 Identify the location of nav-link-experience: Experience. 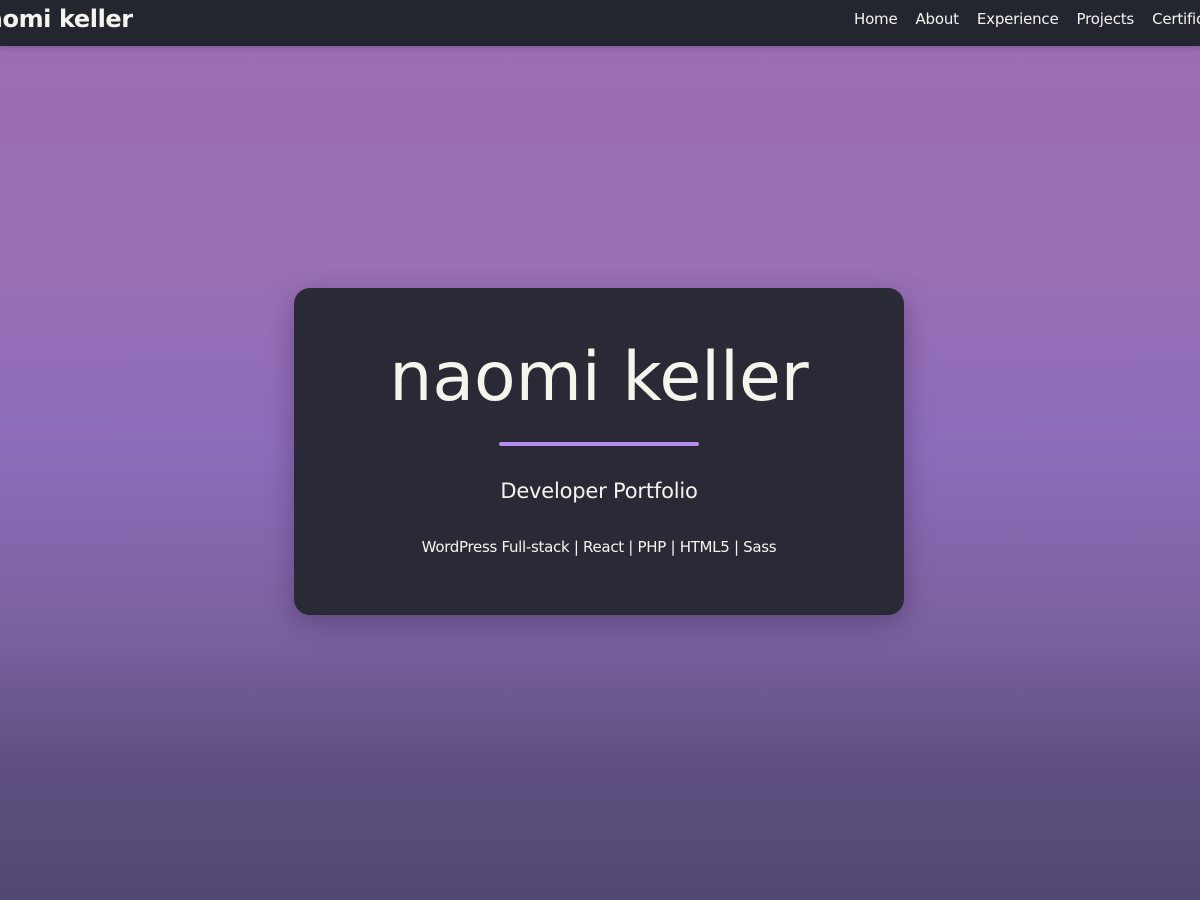
(1018, 19).